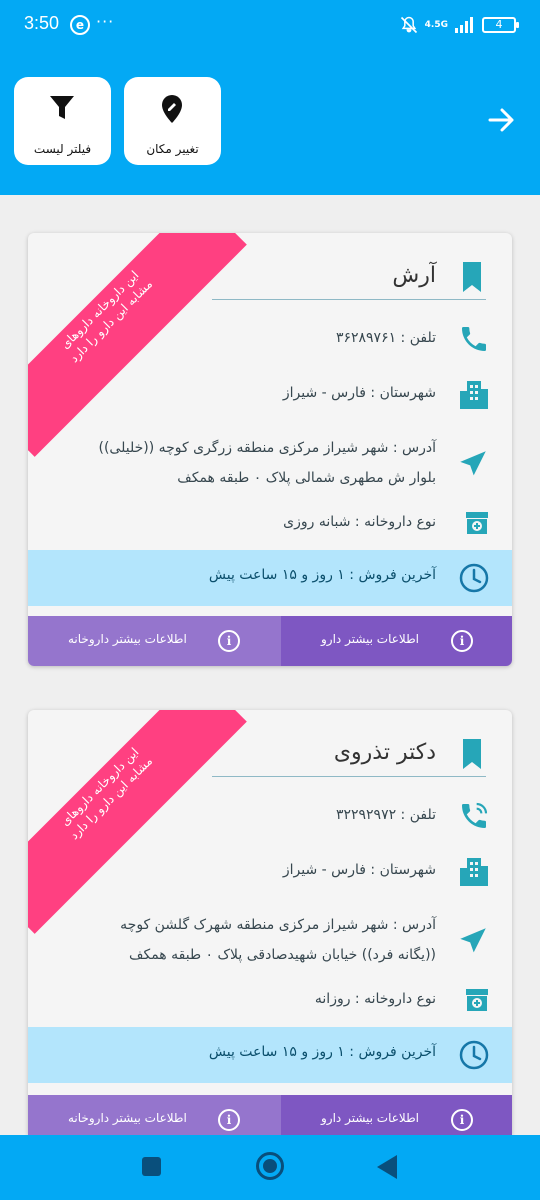 The width and height of the screenshot is (540, 1200). What do you see at coordinates (475, 815) in the screenshot?
I see `phone-in-talk-icon` at bounding box center [475, 815].